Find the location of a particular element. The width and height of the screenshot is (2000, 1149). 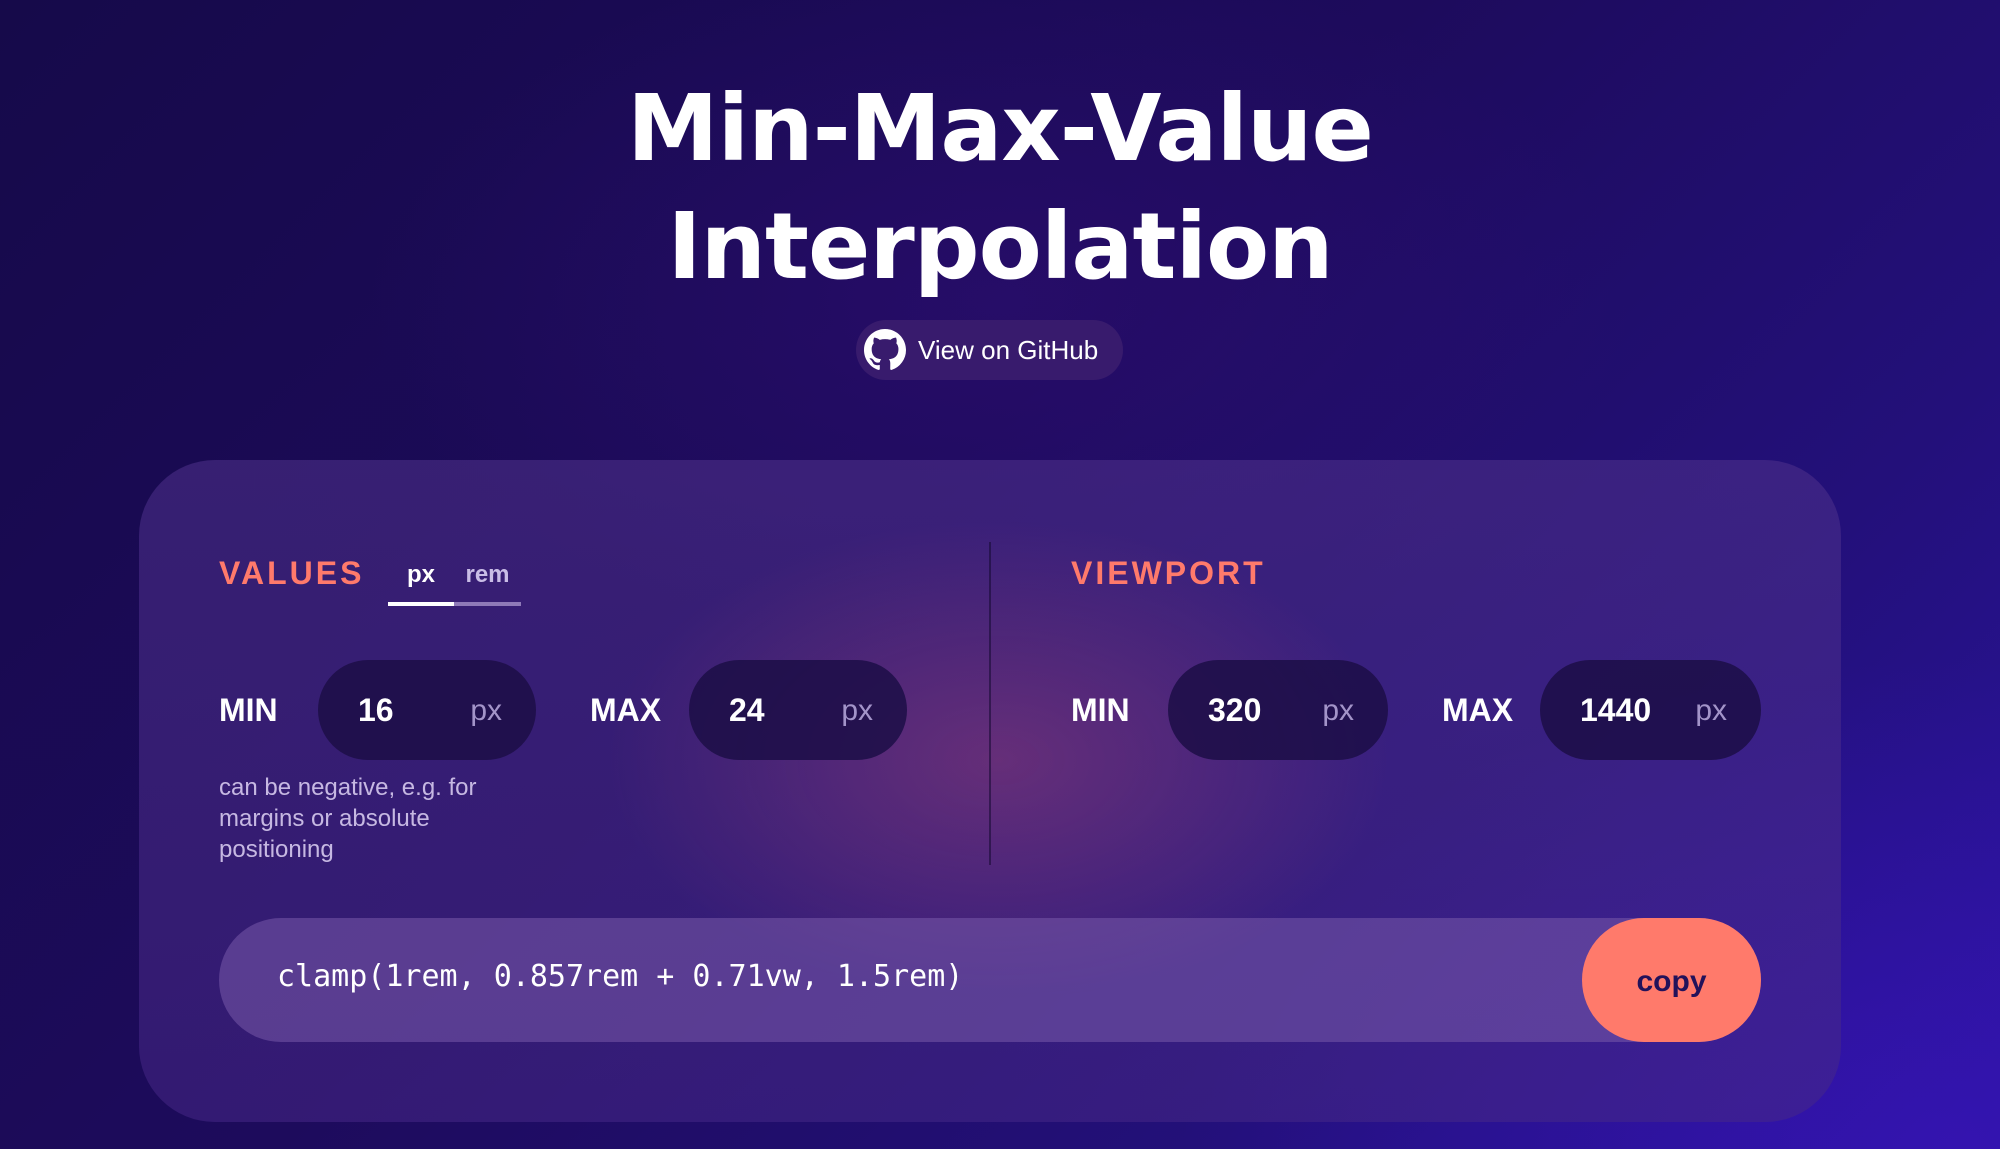

values-max-value: 24 is located at coordinates (747, 710).